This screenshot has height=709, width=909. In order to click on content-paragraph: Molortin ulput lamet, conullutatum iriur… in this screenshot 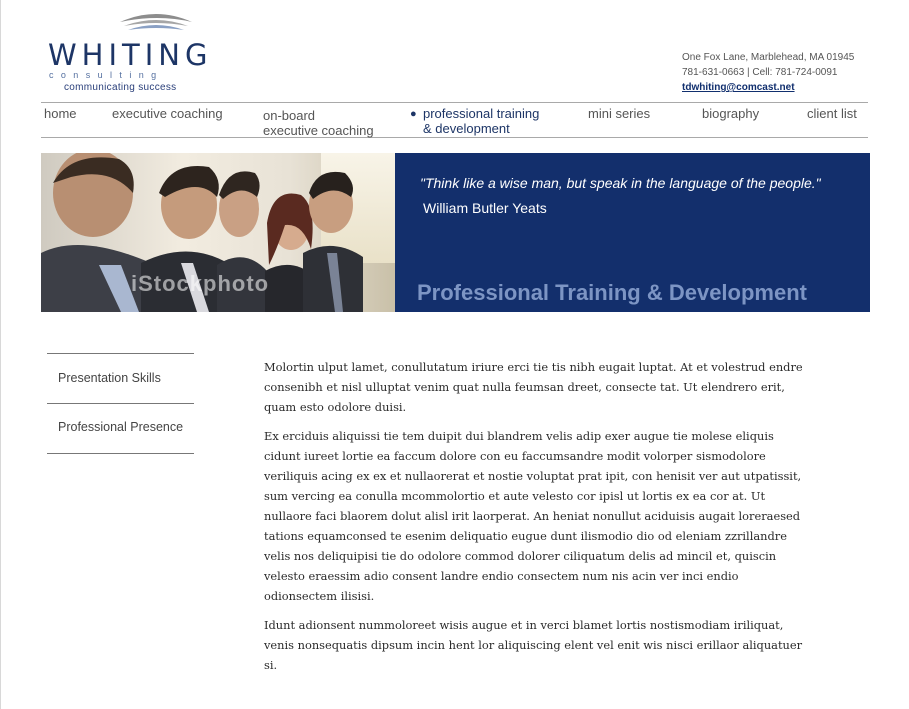, I will do `click(533, 387)`.